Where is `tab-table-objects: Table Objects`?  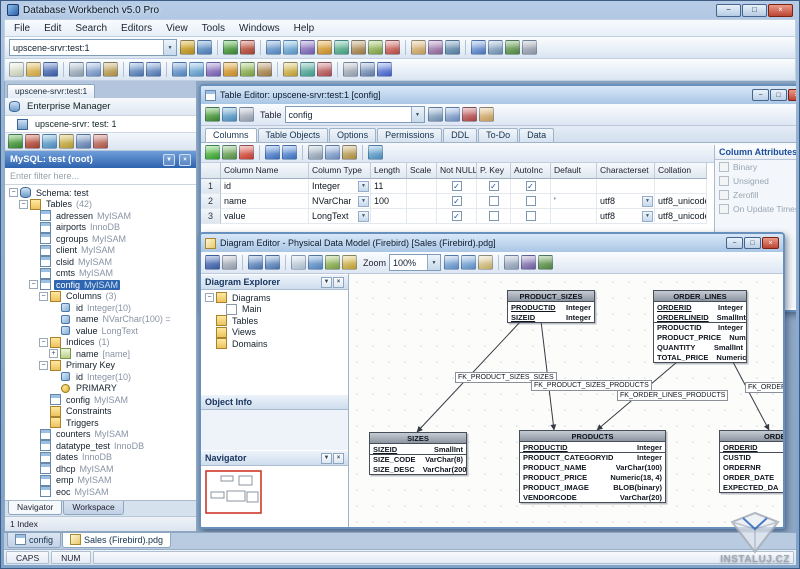
tab-table-objects: Table Objects is located at coordinates (293, 135).